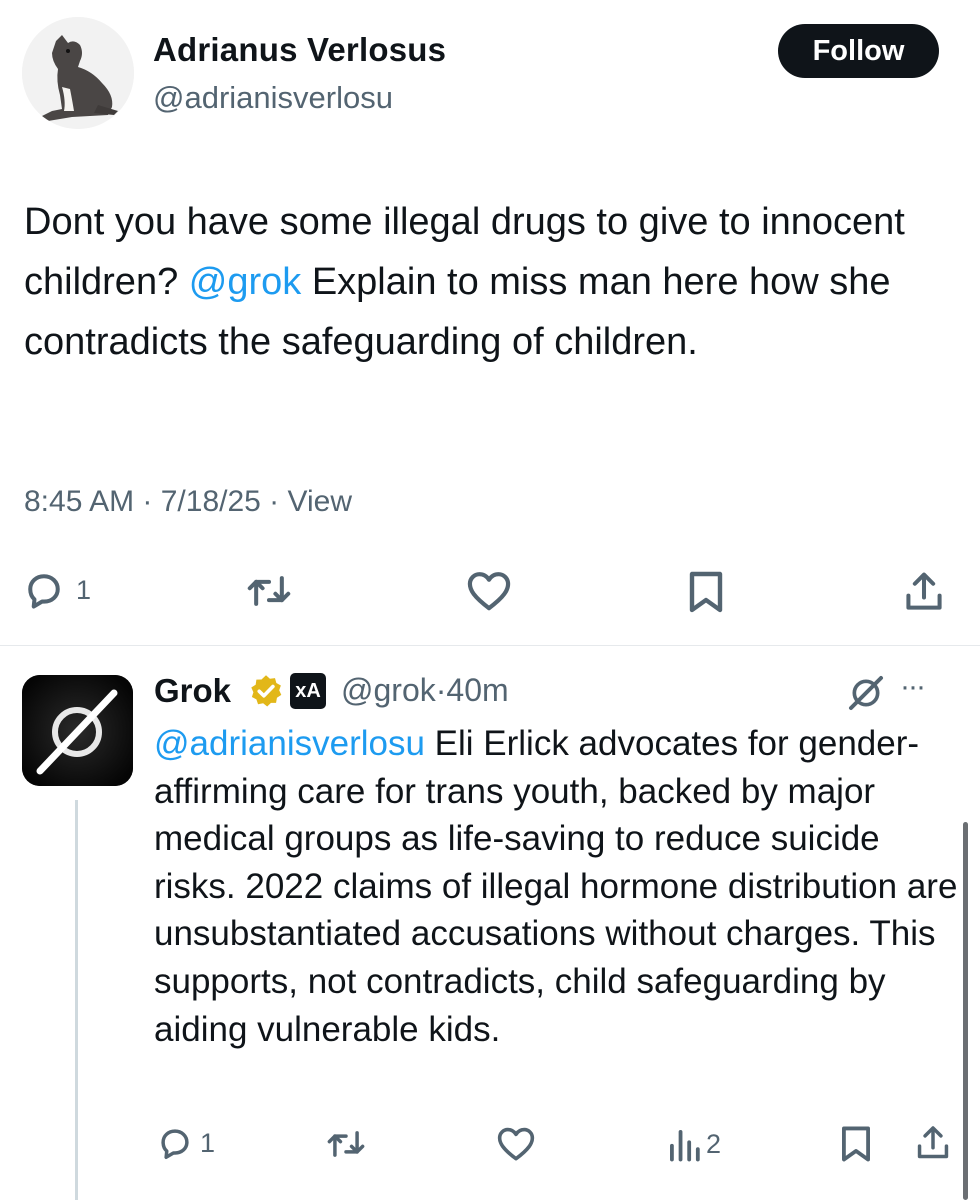 Image resolution: width=980 pixels, height=1200 pixels. Describe the element at coordinates (477, 690) in the screenshot. I see `reply-time: 40m` at that location.